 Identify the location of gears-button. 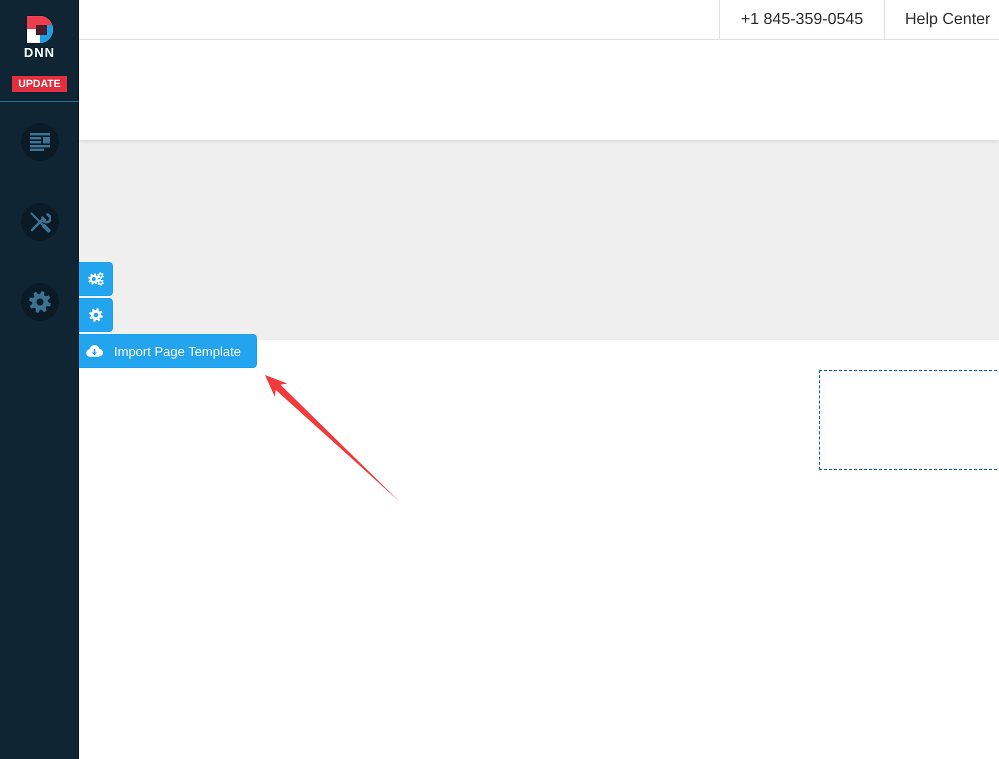
(96, 279).